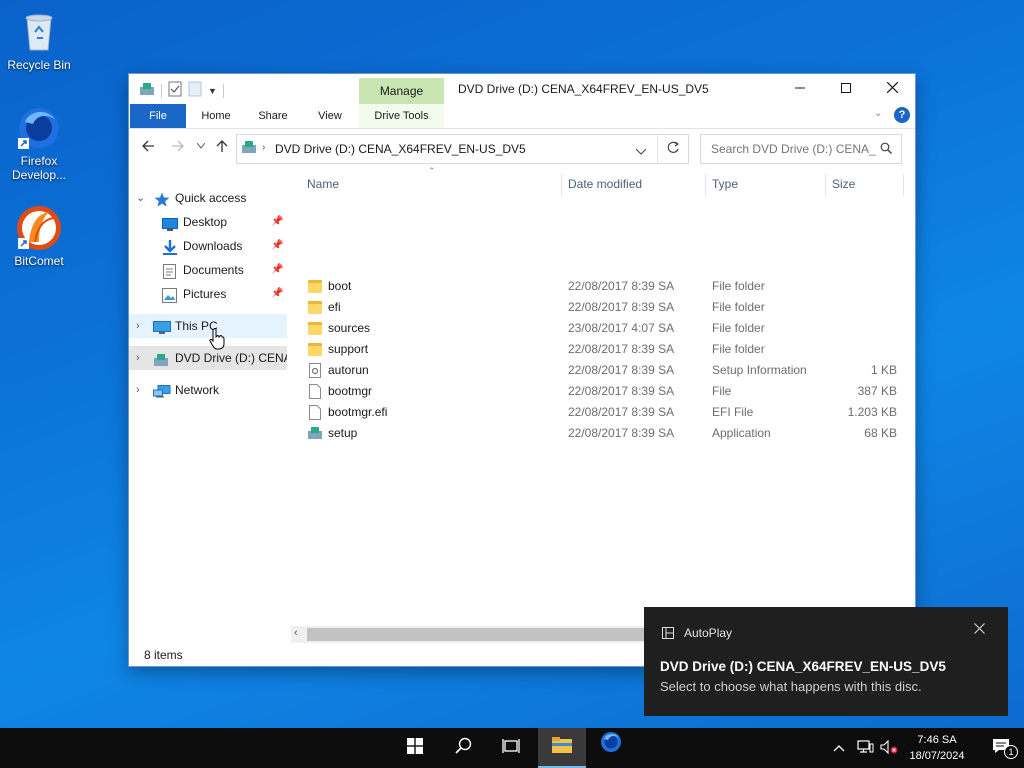 Image resolution: width=1024 pixels, height=768 pixels. I want to click on tab-home: Home, so click(216, 116).